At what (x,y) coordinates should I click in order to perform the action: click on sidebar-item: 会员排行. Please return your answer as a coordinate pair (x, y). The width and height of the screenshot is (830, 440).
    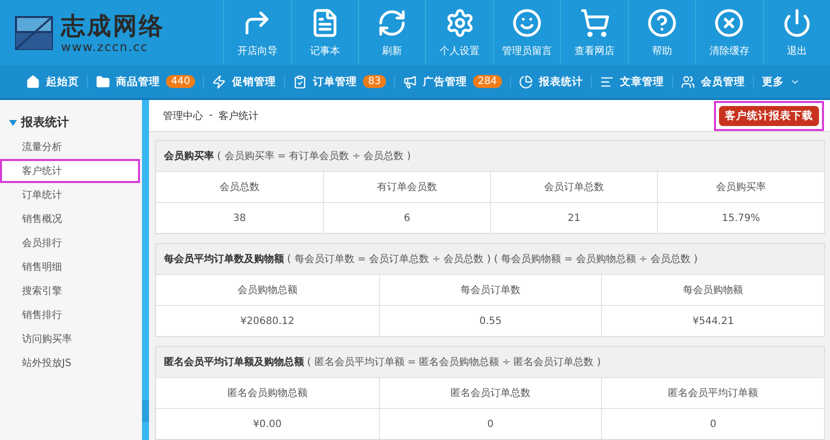
    Looking at the image, I should click on (70, 243).